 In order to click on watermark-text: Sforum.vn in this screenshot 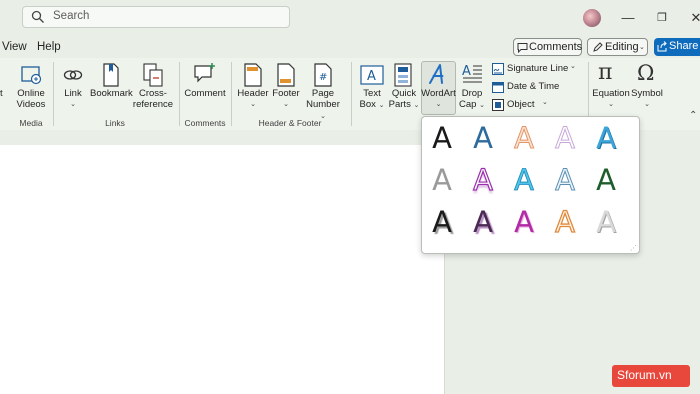, I will do `click(644, 375)`.